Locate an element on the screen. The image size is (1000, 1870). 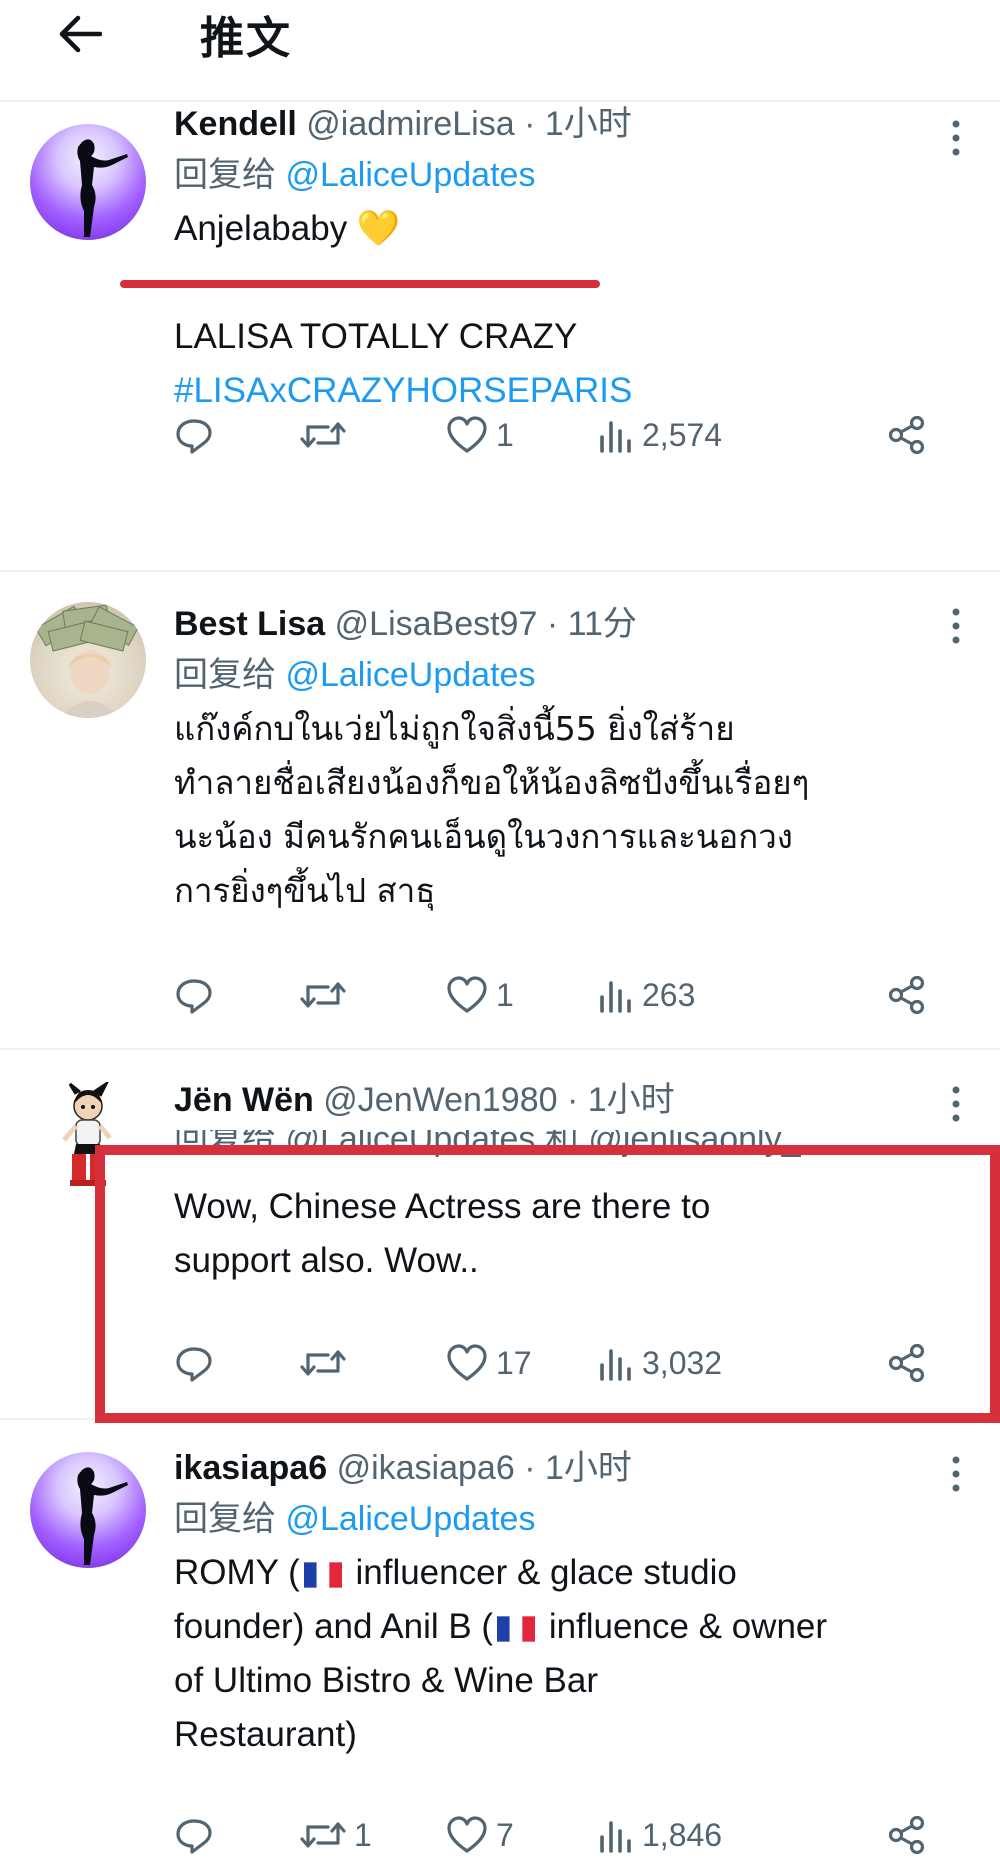
views-button: 1,846 is located at coordinates (660, 1835).